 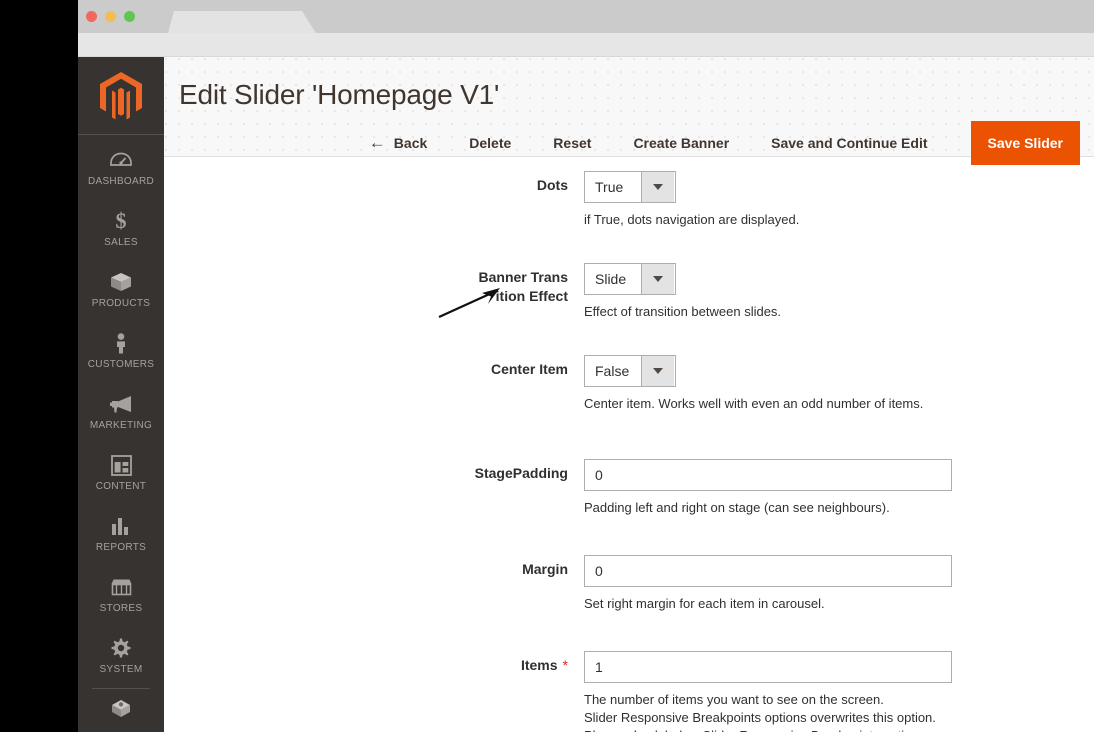 I want to click on person-icon, so click(x=121, y=343).